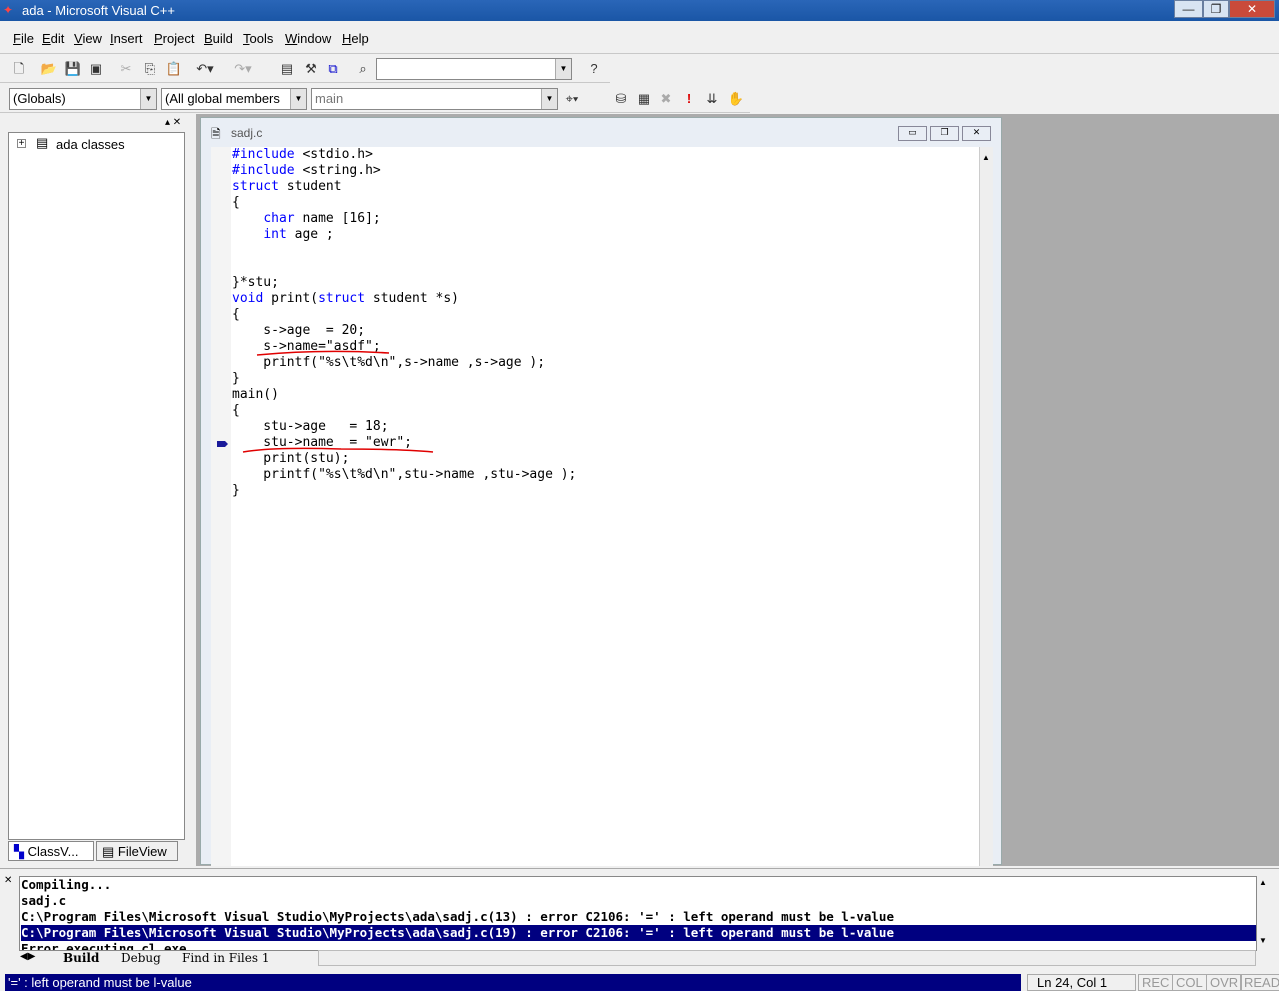 This screenshot has height=991, width=1279. Describe the element at coordinates (150, 69) in the screenshot. I see `copy-icon: ⎘` at that location.